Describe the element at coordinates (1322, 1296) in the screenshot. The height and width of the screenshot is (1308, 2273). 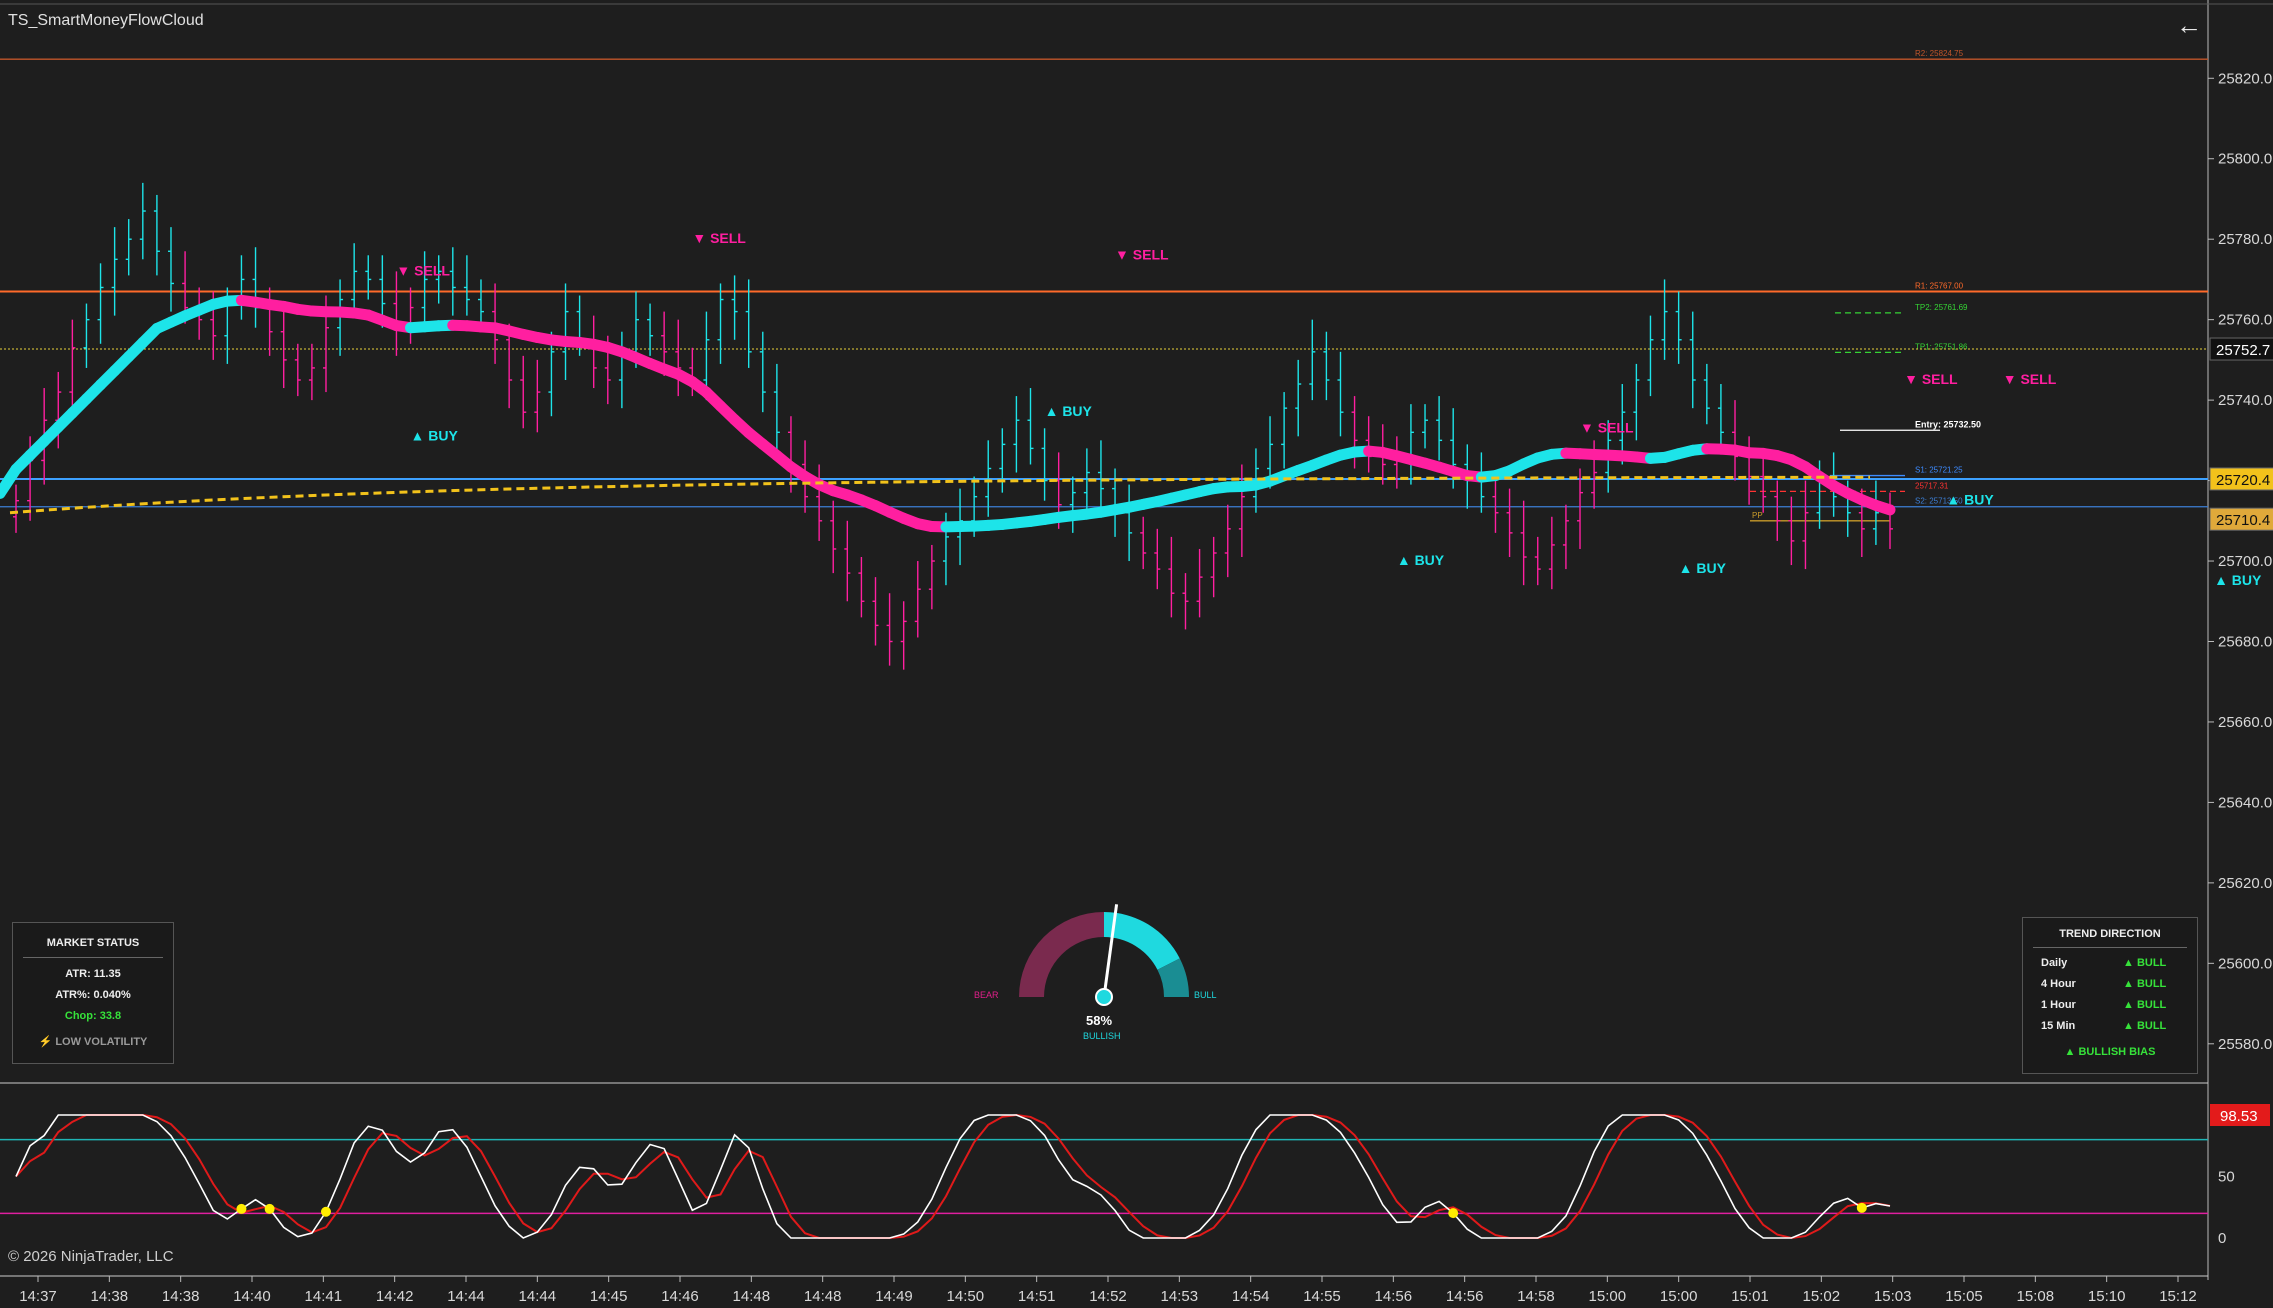
I see `time-tick-label: 14:55` at that location.